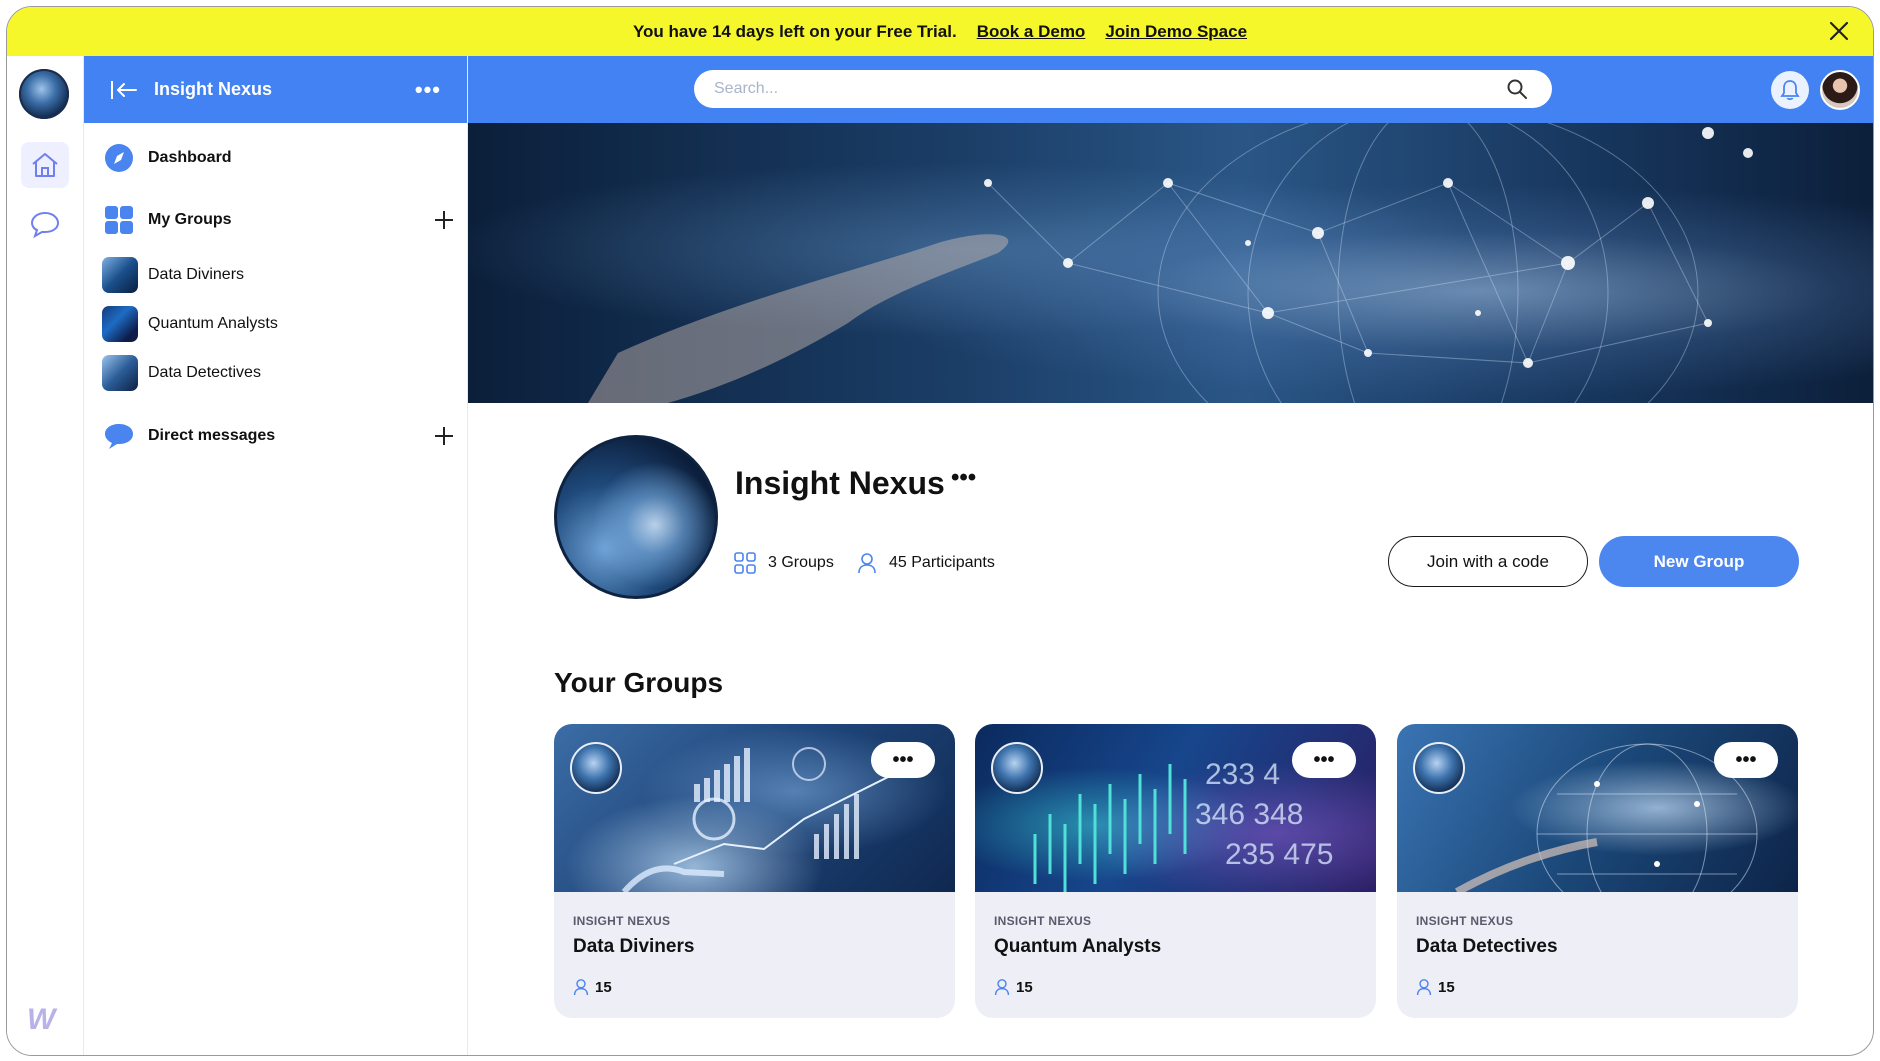 The image size is (1880, 1061). What do you see at coordinates (1078, 946) in the screenshot?
I see `group-card-name: Quantum Analysts` at bounding box center [1078, 946].